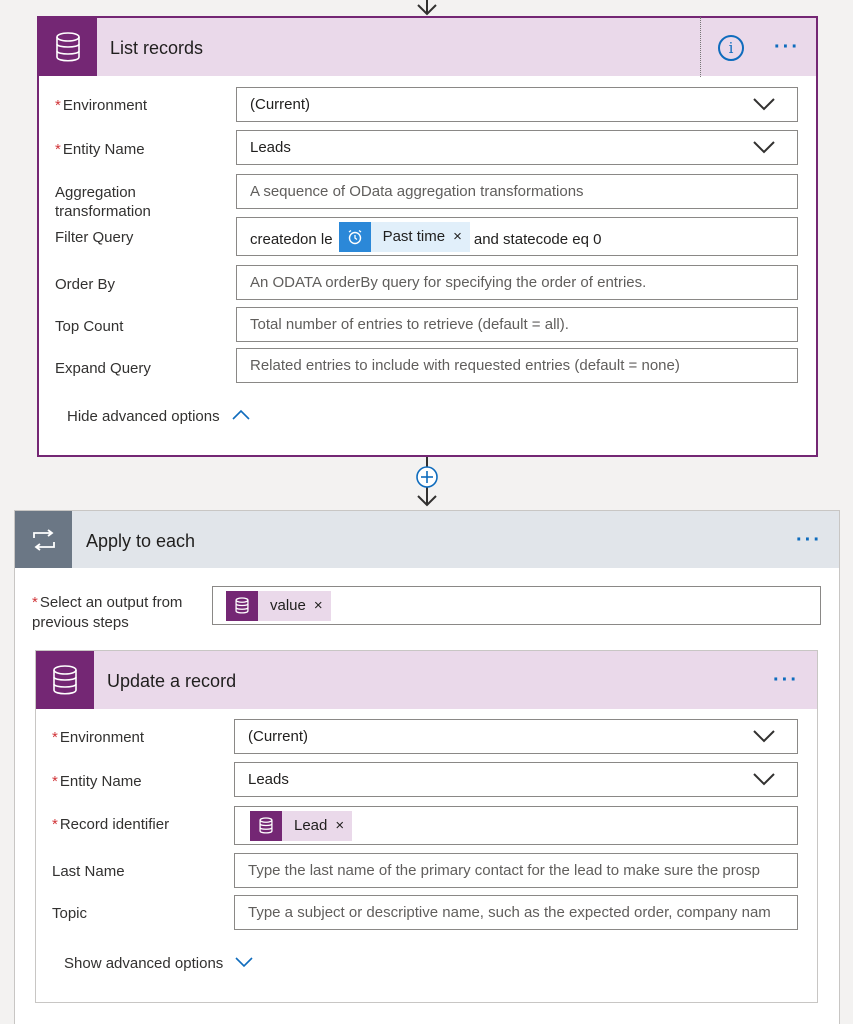 The image size is (853, 1024). What do you see at coordinates (85, 284) in the screenshot?
I see `order-by-label: Order By` at bounding box center [85, 284].